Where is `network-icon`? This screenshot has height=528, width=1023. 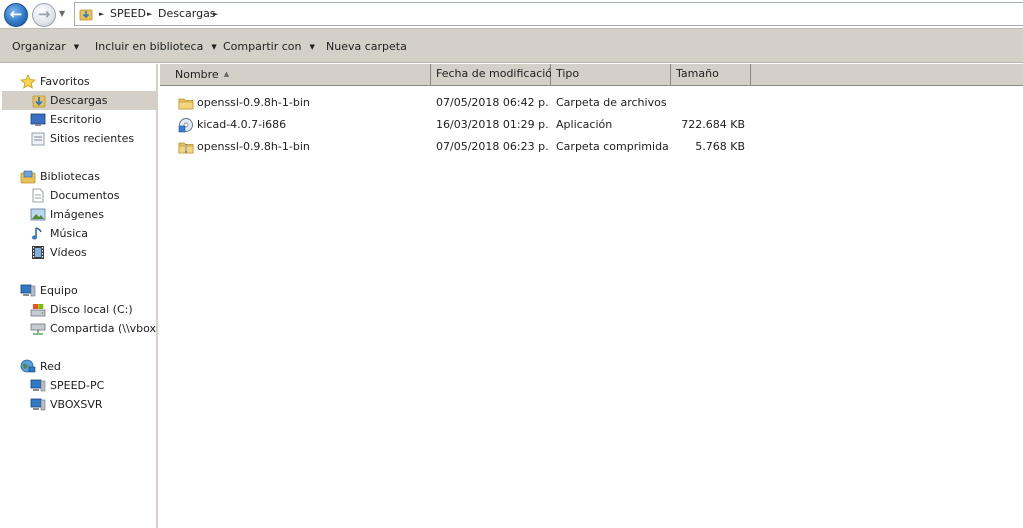
network-icon is located at coordinates (28, 366).